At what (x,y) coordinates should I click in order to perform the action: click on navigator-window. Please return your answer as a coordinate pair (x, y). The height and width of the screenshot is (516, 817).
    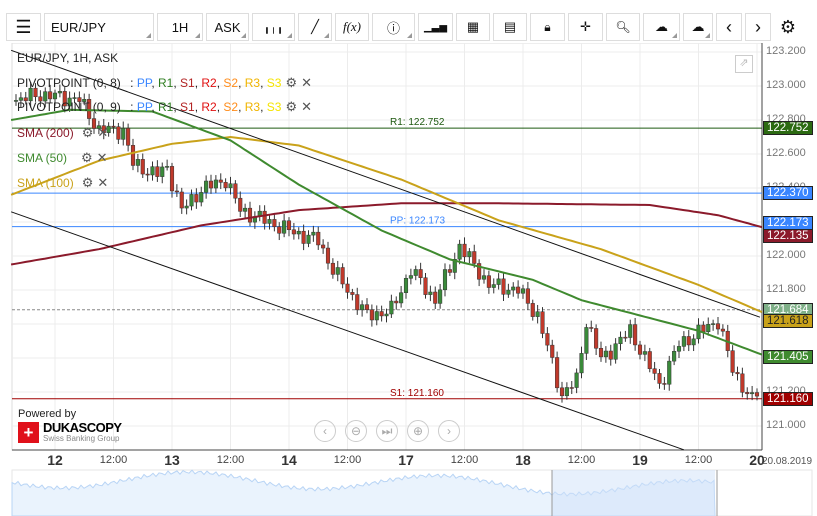
    Looking at the image, I should click on (633, 493).